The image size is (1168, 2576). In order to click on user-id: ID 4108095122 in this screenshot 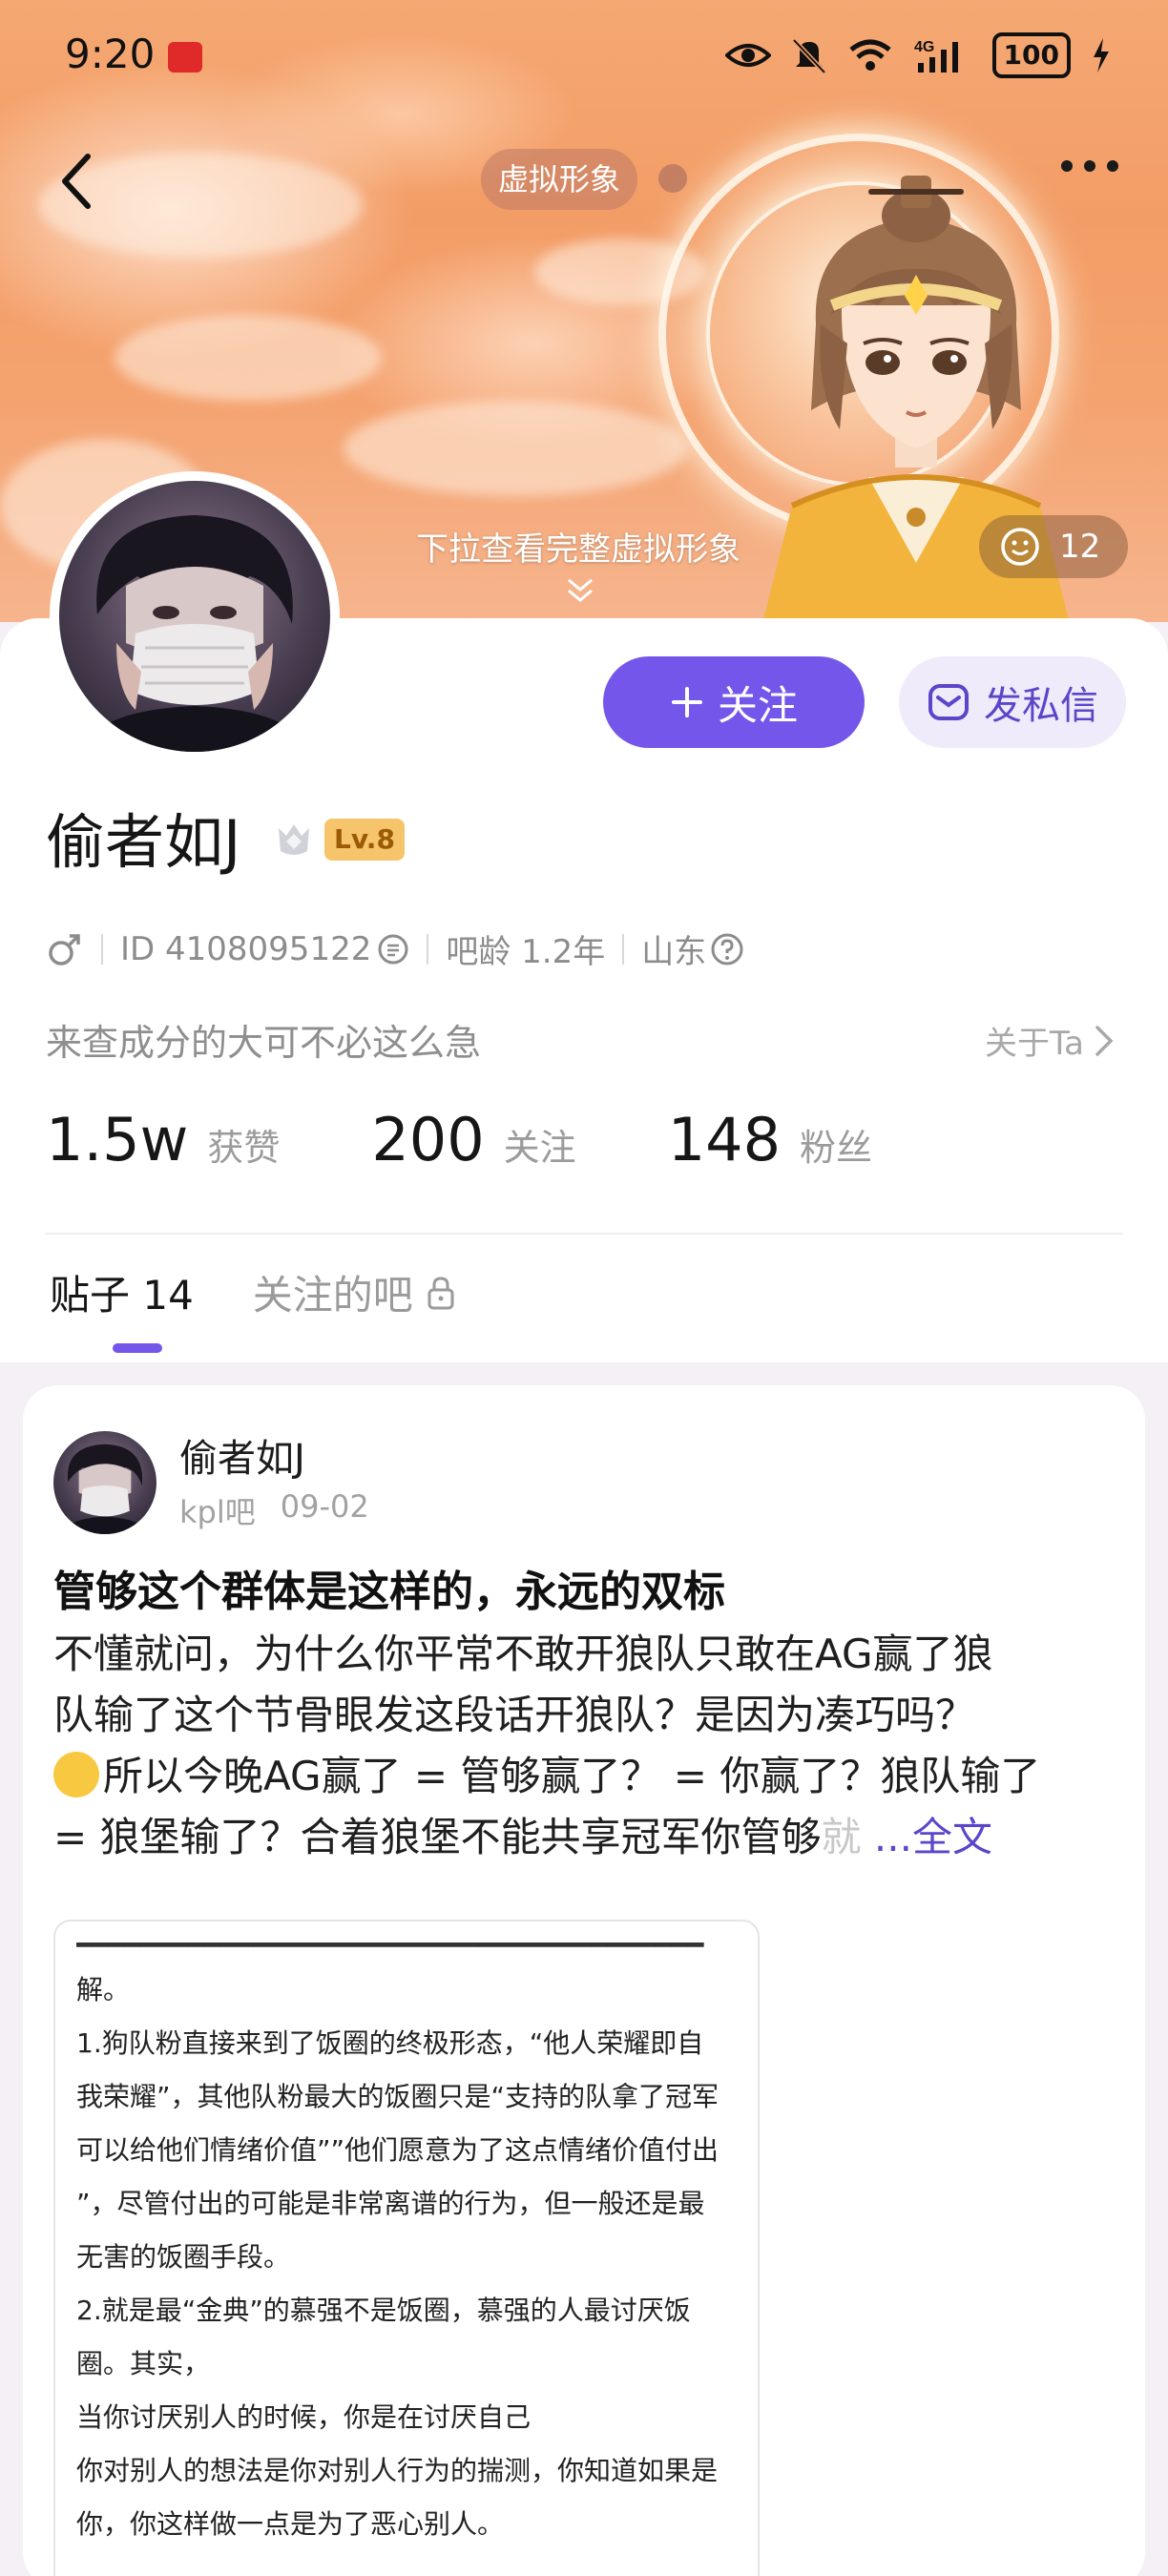, I will do `click(246, 948)`.